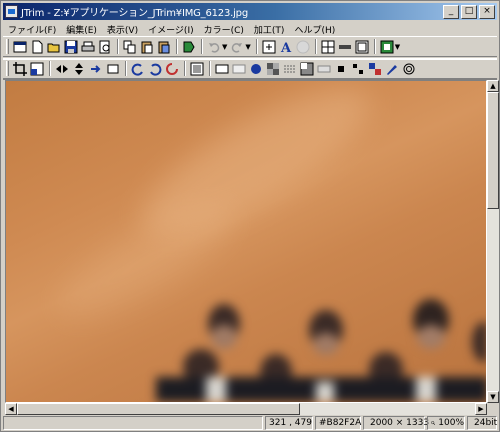 The height and width of the screenshot is (432, 500). Describe the element at coordinates (147, 47) in the screenshot. I see `paste-icon` at that location.